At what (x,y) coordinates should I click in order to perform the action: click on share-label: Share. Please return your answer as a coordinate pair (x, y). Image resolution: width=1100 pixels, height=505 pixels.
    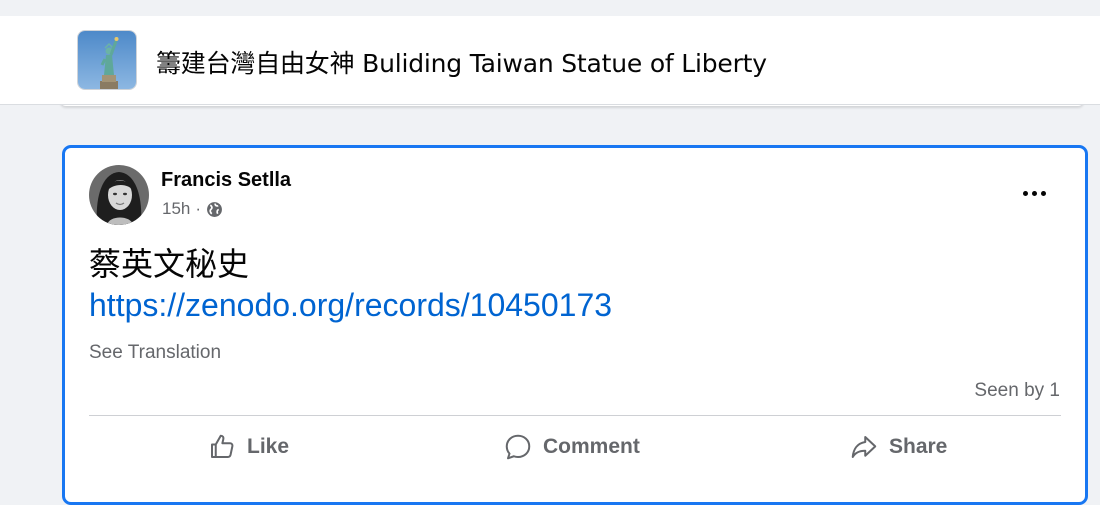
    Looking at the image, I should click on (918, 446).